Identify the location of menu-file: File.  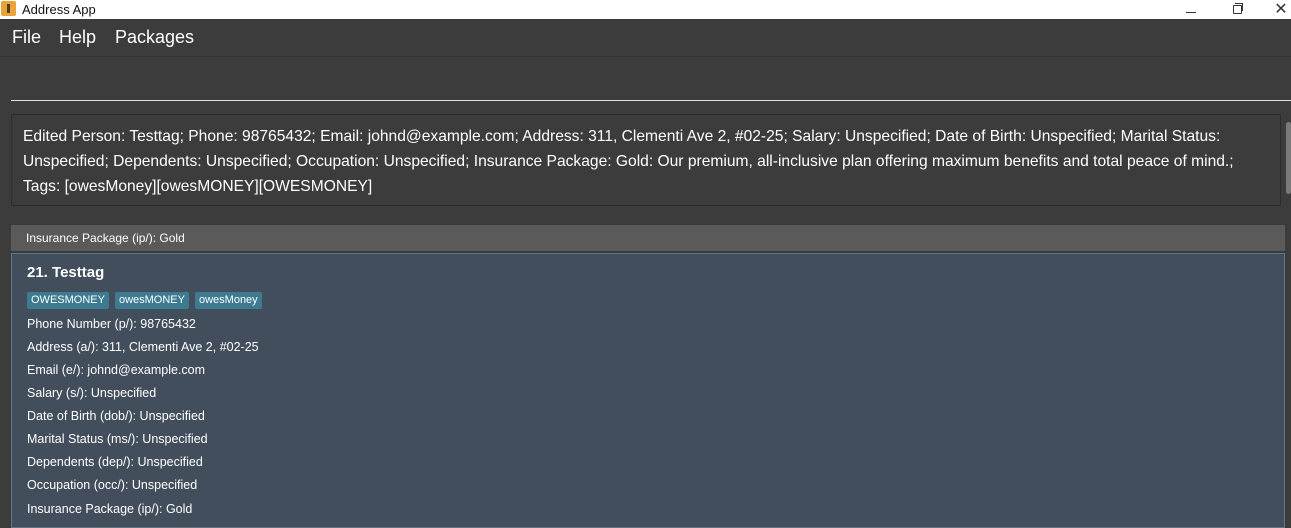
(26, 37).